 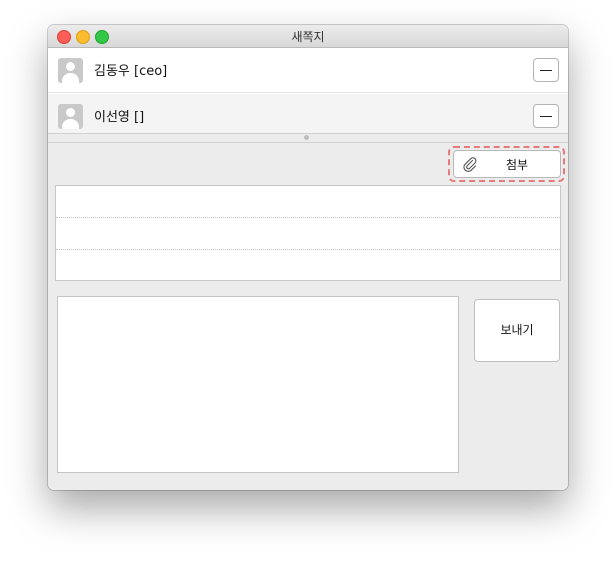 I want to click on recipient-name: 이선영 [], so click(x=119, y=117).